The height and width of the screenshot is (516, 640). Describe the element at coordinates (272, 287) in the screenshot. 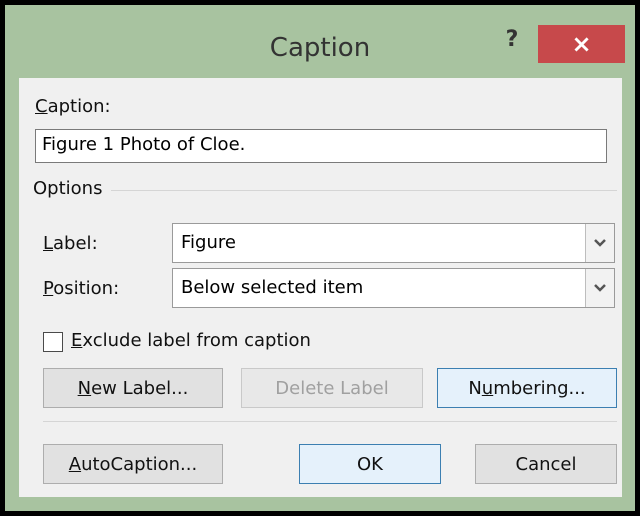

I see `position-dropdown-value: Below selected item` at that location.